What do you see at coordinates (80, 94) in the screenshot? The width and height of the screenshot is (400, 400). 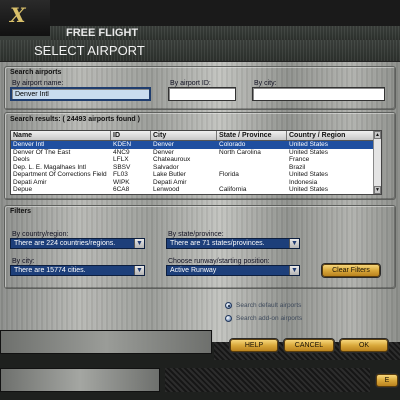 I see `airport-name-input` at bounding box center [80, 94].